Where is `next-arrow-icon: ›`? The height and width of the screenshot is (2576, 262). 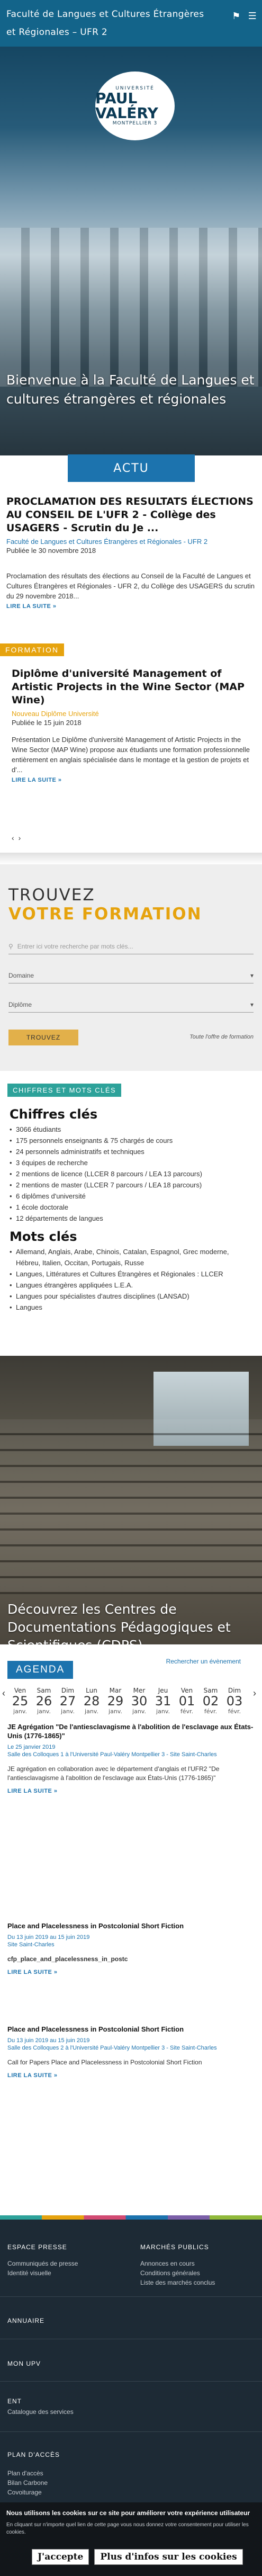 next-arrow-icon: › is located at coordinates (20, 838).